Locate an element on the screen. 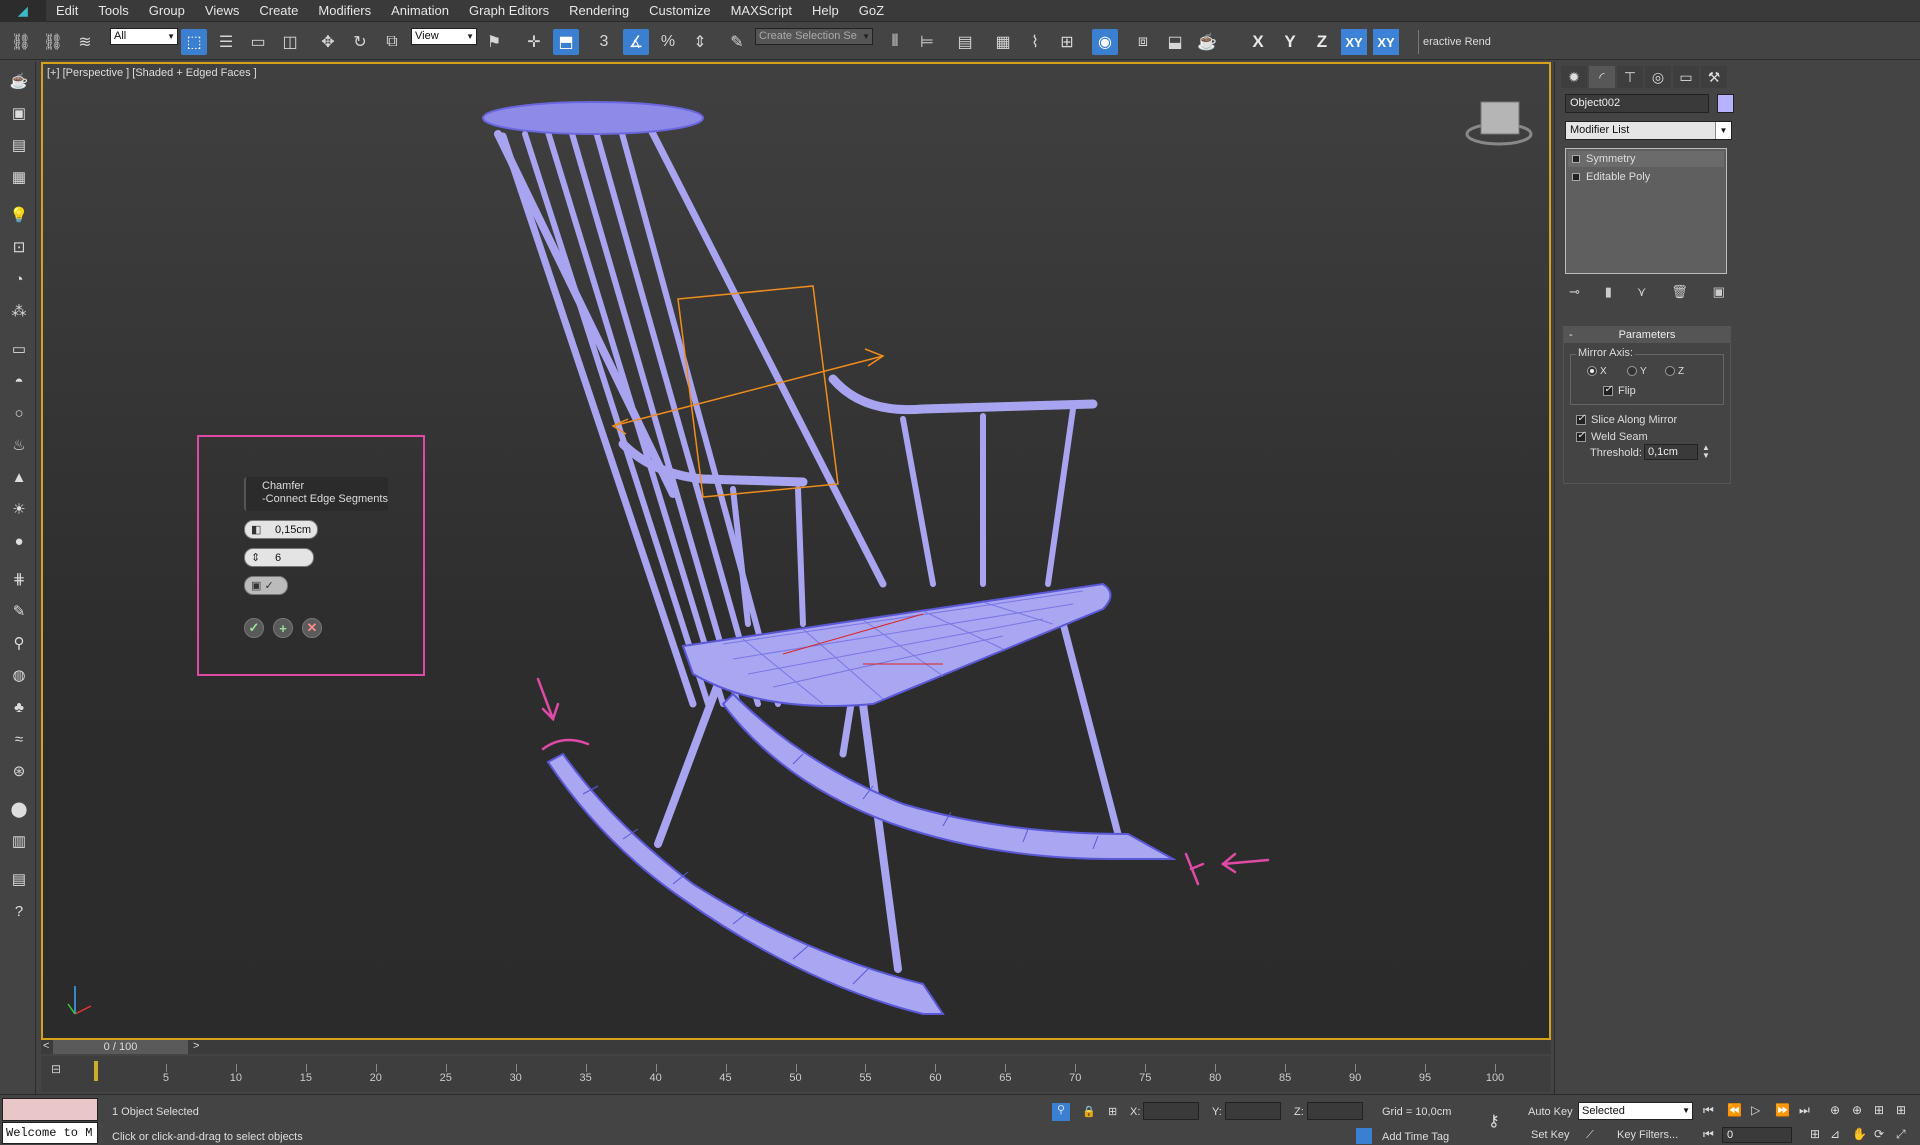 The width and height of the screenshot is (1920, 1145). time-tag-icon is located at coordinates (1364, 1136).